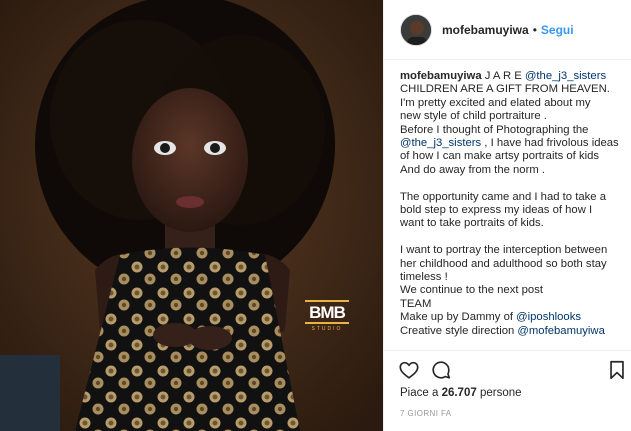 The image size is (631, 431). I want to click on likes-suffix: persone, so click(499, 393).